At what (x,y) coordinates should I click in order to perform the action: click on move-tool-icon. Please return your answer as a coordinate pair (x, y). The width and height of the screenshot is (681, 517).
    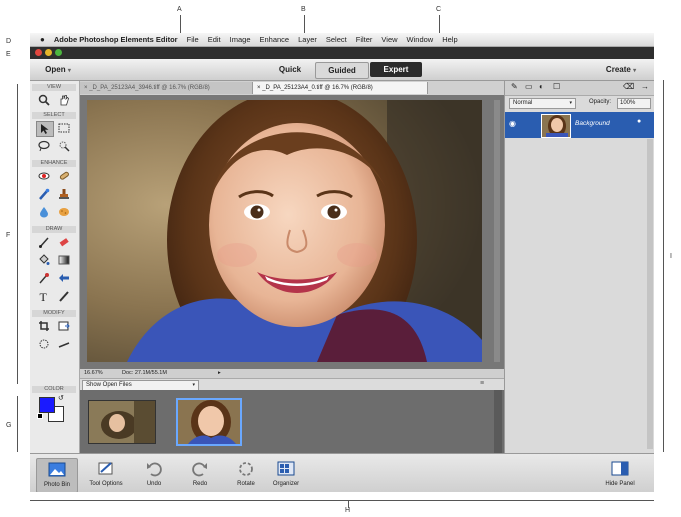
    Looking at the image, I should click on (45, 129).